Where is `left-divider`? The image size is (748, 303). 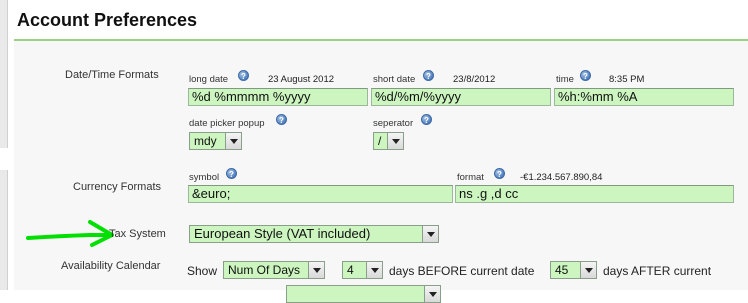
left-divider is located at coordinates (7, 74).